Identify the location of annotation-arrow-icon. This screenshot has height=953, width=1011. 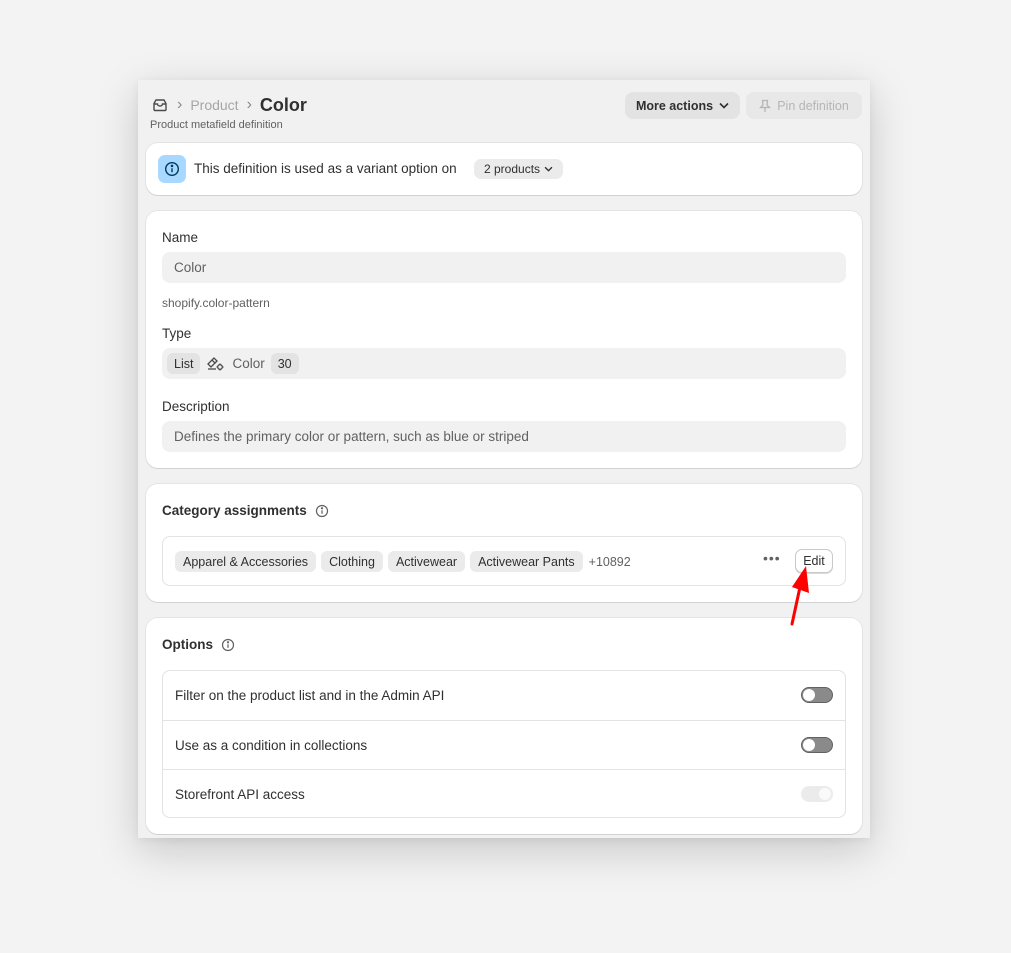
(799, 596).